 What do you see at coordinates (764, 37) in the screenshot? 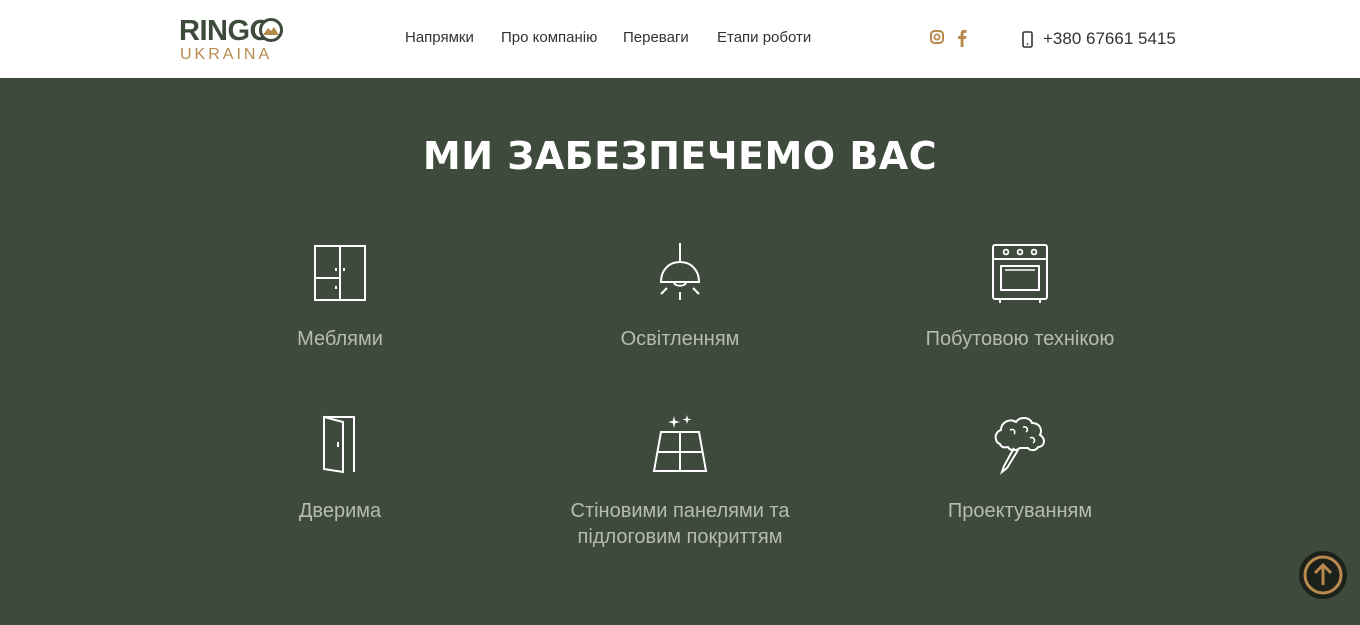
I see `nav-link-work-stages: Етапи роботи` at bounding box center [764, 37].